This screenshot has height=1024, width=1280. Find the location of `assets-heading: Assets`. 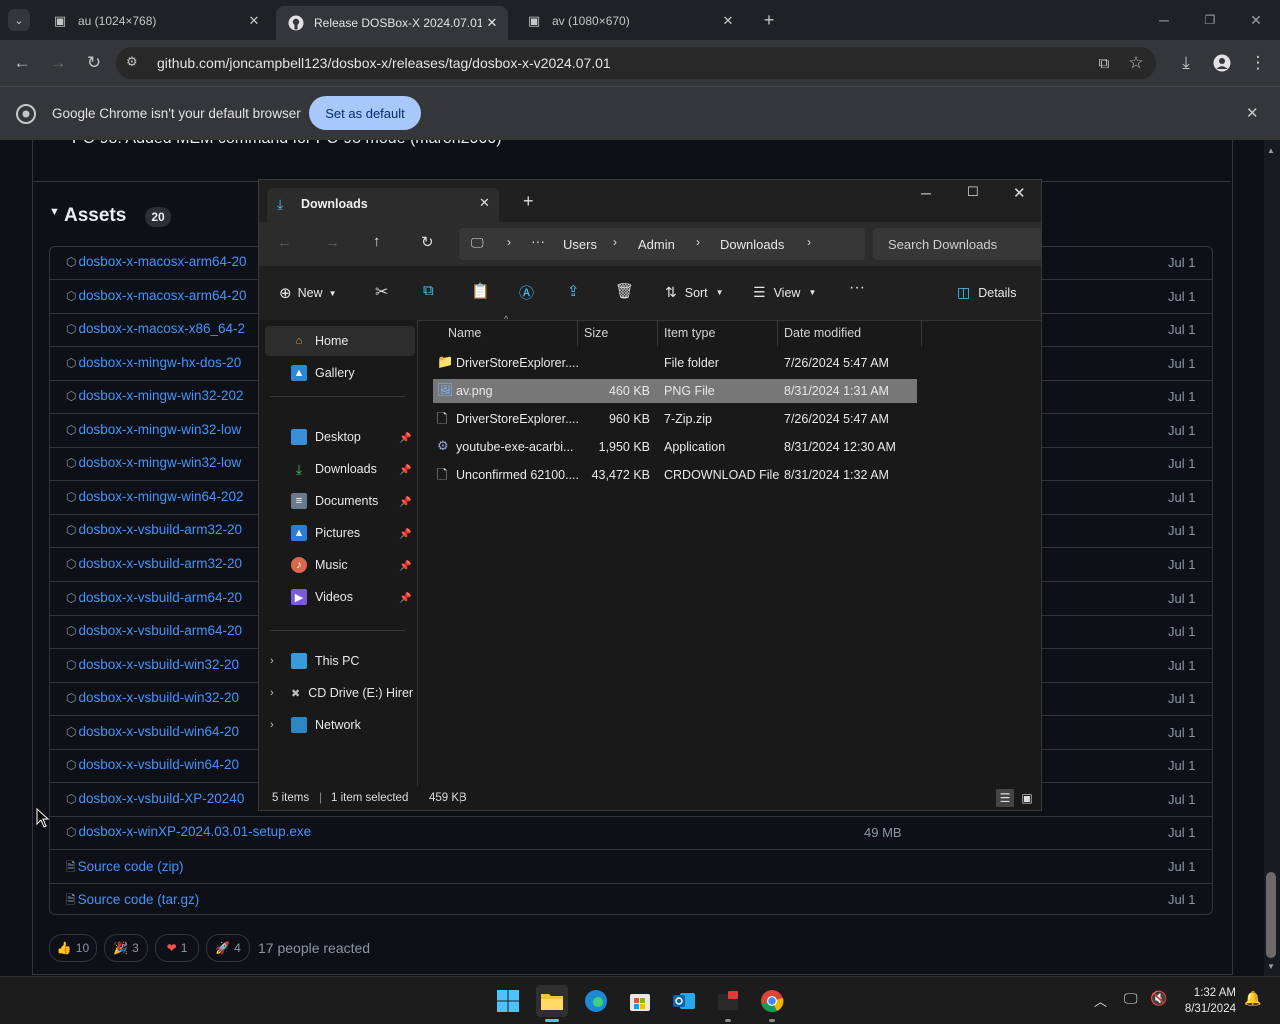

assets-heading: Assets is located at coordinates (95, 216).